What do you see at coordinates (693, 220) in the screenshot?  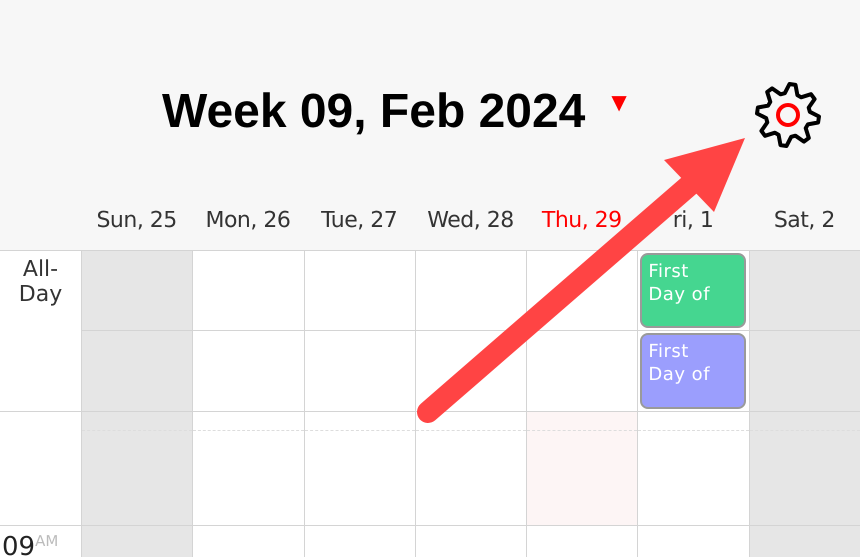 I see `day-header: ri, 1` at bounding box center [693, 220].